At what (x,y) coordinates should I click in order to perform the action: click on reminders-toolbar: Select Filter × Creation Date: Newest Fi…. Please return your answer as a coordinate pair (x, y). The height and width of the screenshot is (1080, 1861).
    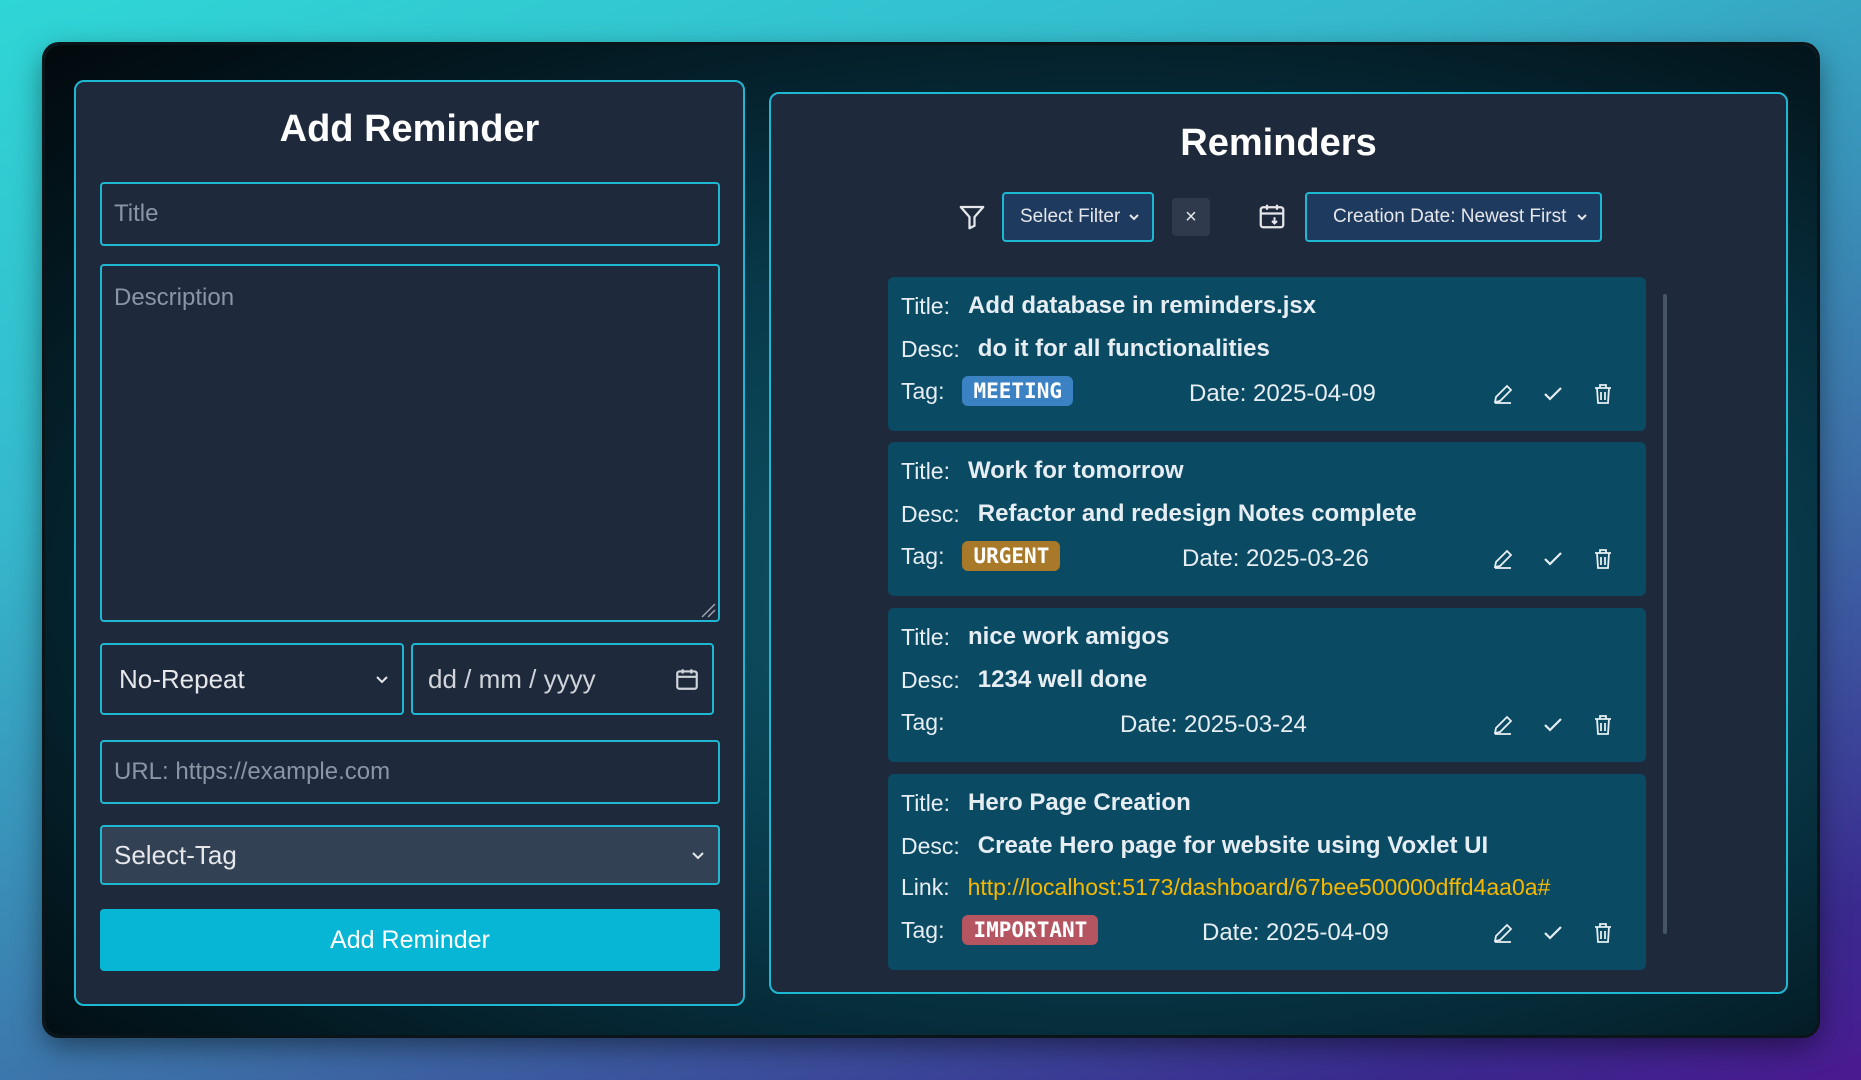
    Looking at the image, I should click on (1278, 217).